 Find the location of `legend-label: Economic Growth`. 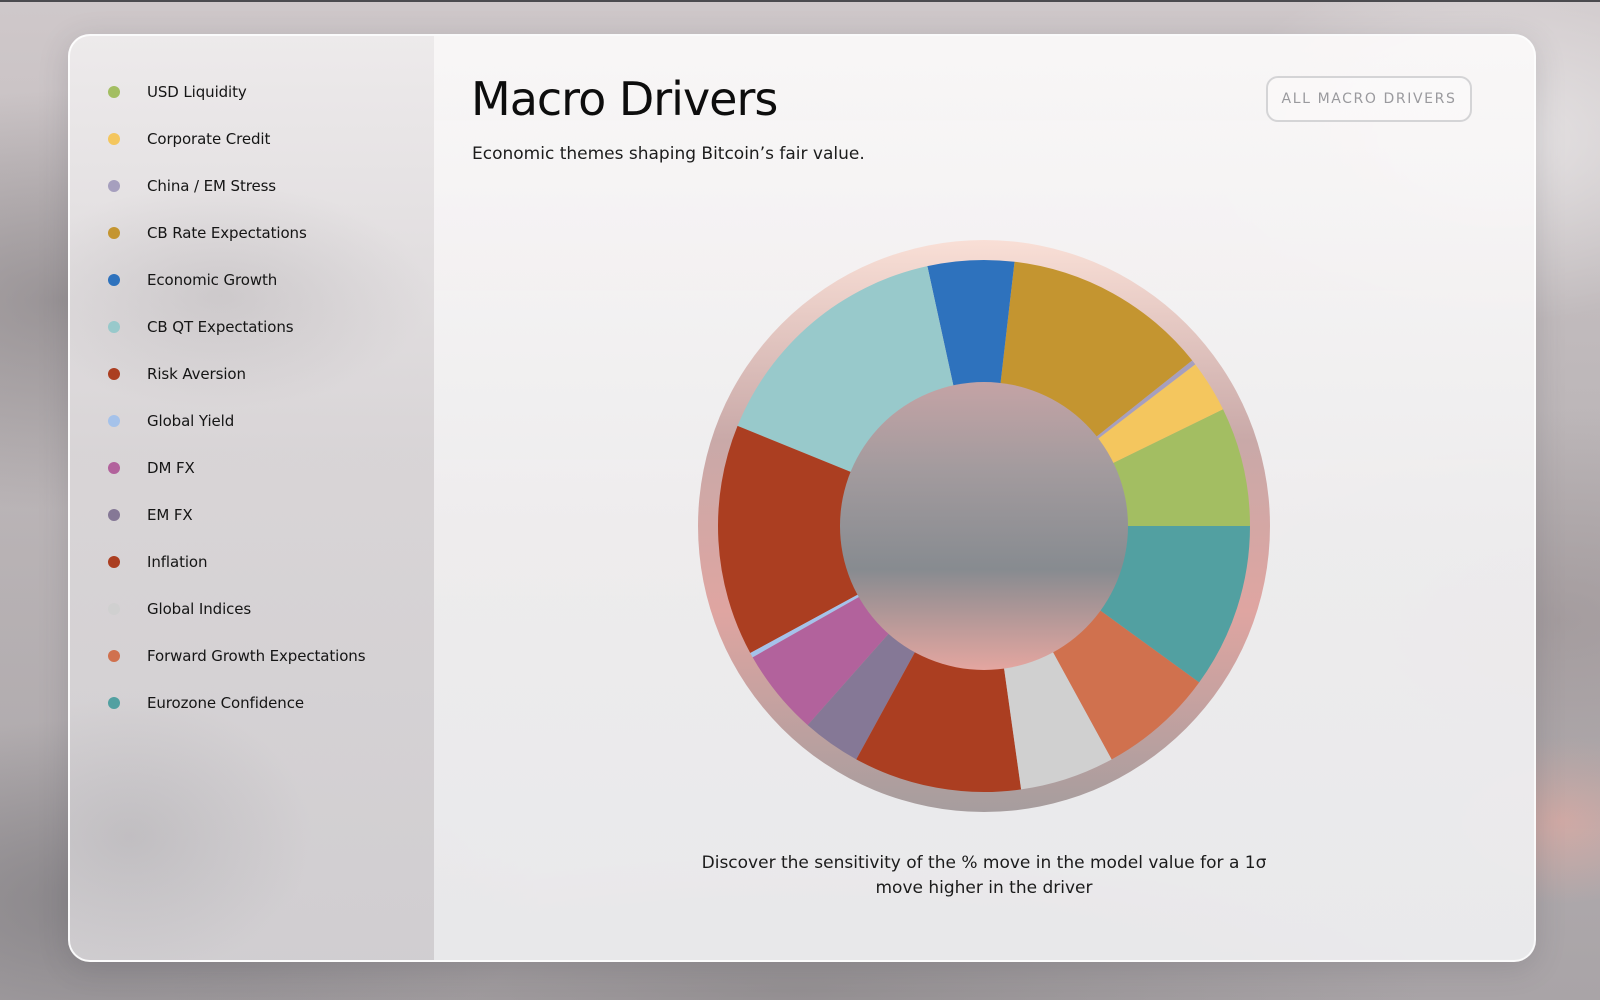

legend-label: Economic Growth is located at coordinates (212, 279).